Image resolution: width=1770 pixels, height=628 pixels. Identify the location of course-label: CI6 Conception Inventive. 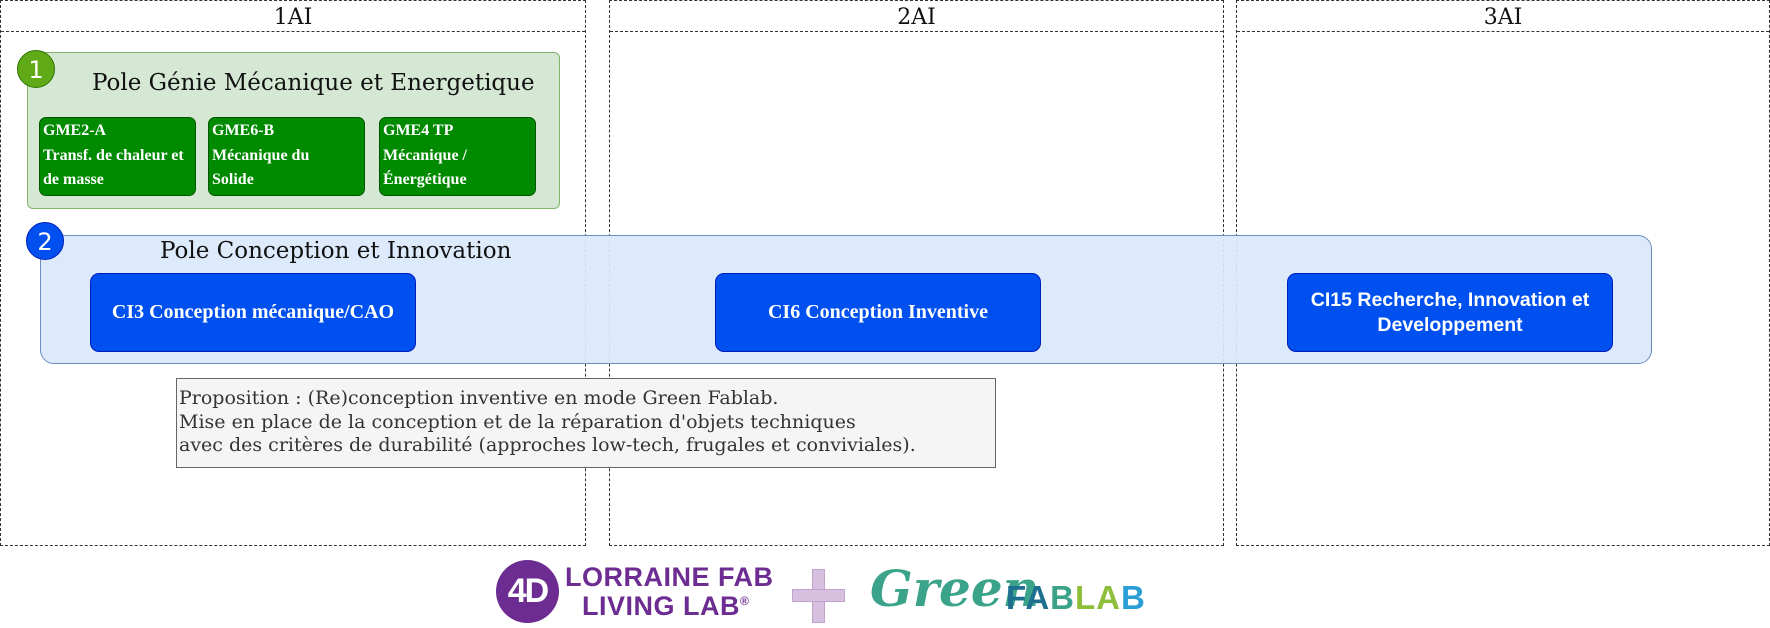
(877, 312).